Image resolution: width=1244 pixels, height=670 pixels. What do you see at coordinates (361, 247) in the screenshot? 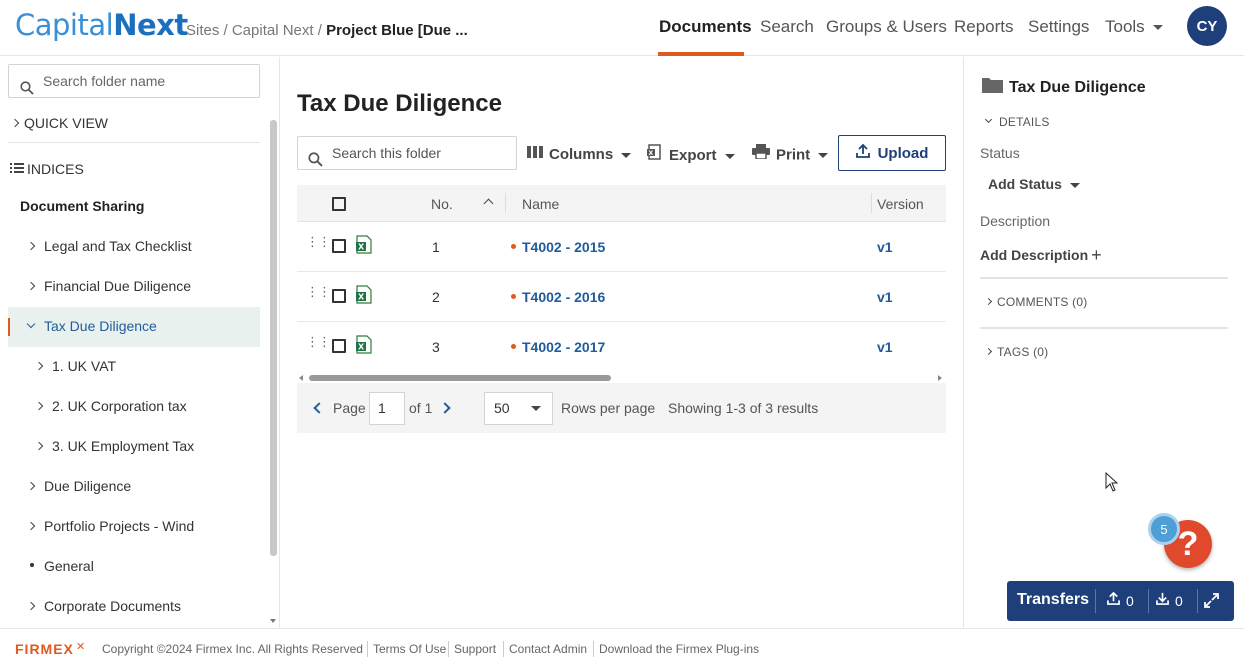
I see `svg-text: X` at bounding box center [361, 247].